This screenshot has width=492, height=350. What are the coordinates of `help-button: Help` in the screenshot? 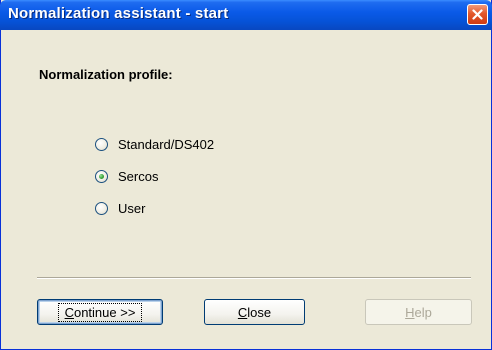 It's located at (418, 312).